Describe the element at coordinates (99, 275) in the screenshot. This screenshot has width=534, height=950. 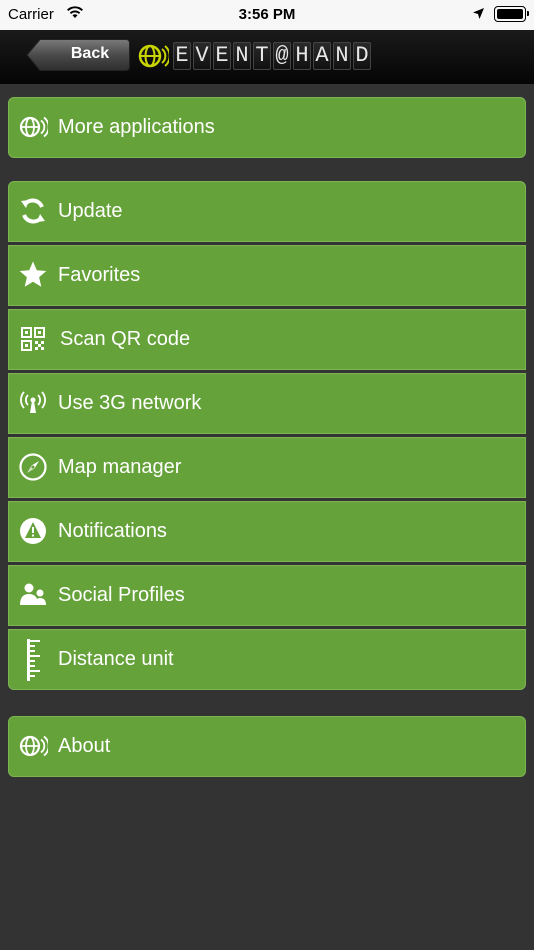
I see `menu-item-label: Favorites` at that location.